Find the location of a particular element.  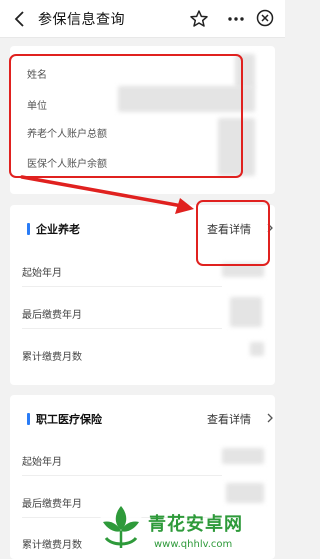

medical-total-months-label: 累计缴费月数 is located at coordinates (52, 545).